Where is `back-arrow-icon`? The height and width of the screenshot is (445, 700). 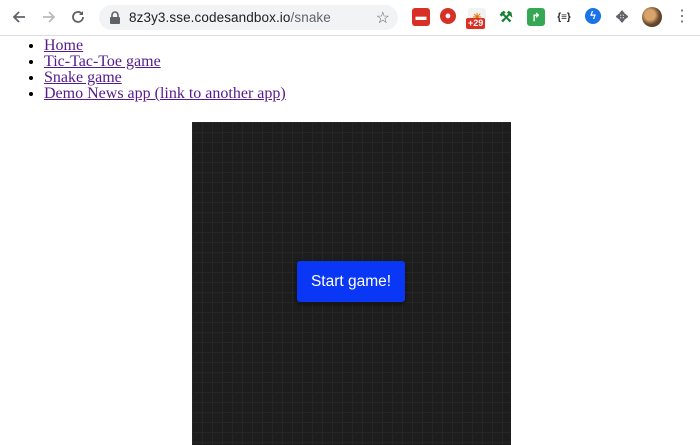 back-arrow-icon is located at coordinates (19, 17).